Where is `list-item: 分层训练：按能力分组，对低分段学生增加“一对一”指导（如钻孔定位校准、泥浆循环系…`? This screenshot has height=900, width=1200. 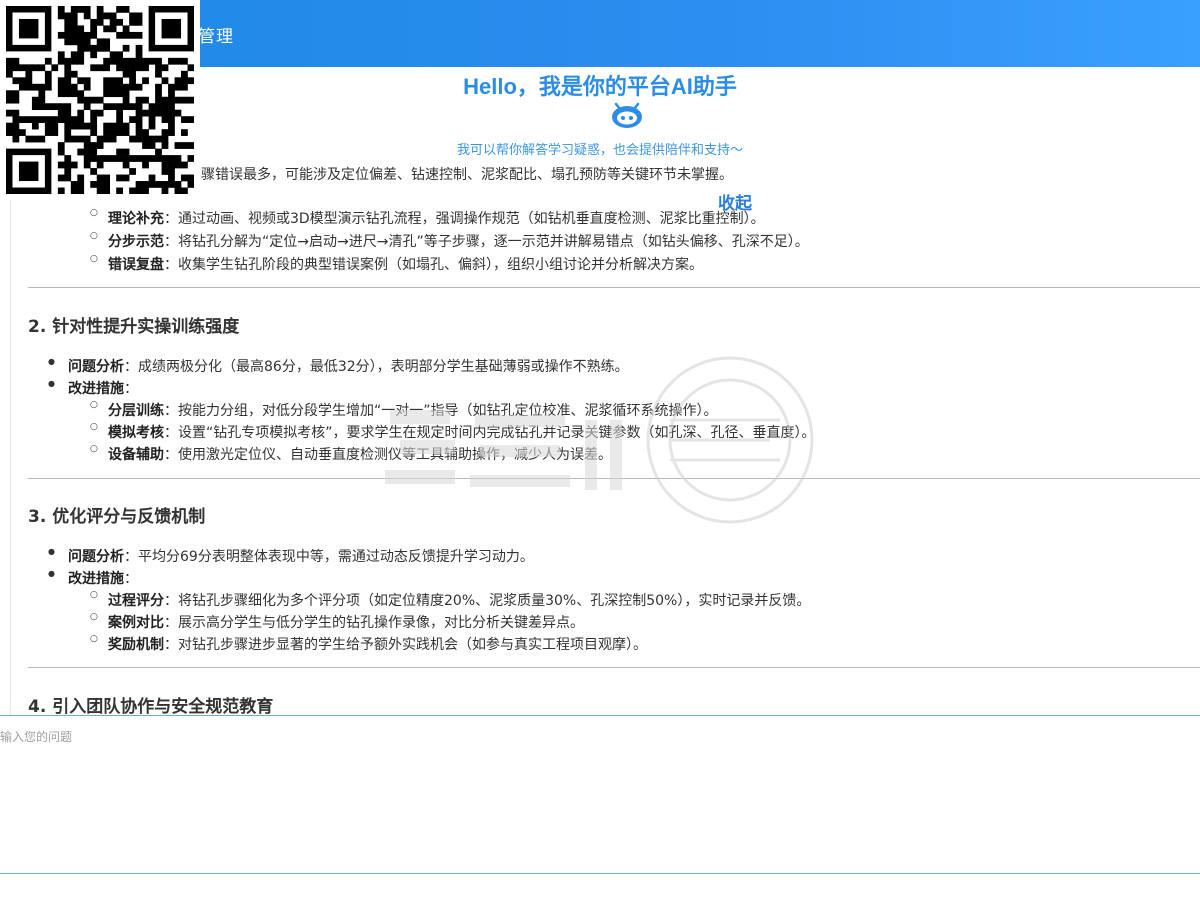
list-item: 分层训练：按能力分组，对低分段学生增加“一对一”指导（如钻孔定位校准、泥浆循环系… is located at coordinates (404, 410).